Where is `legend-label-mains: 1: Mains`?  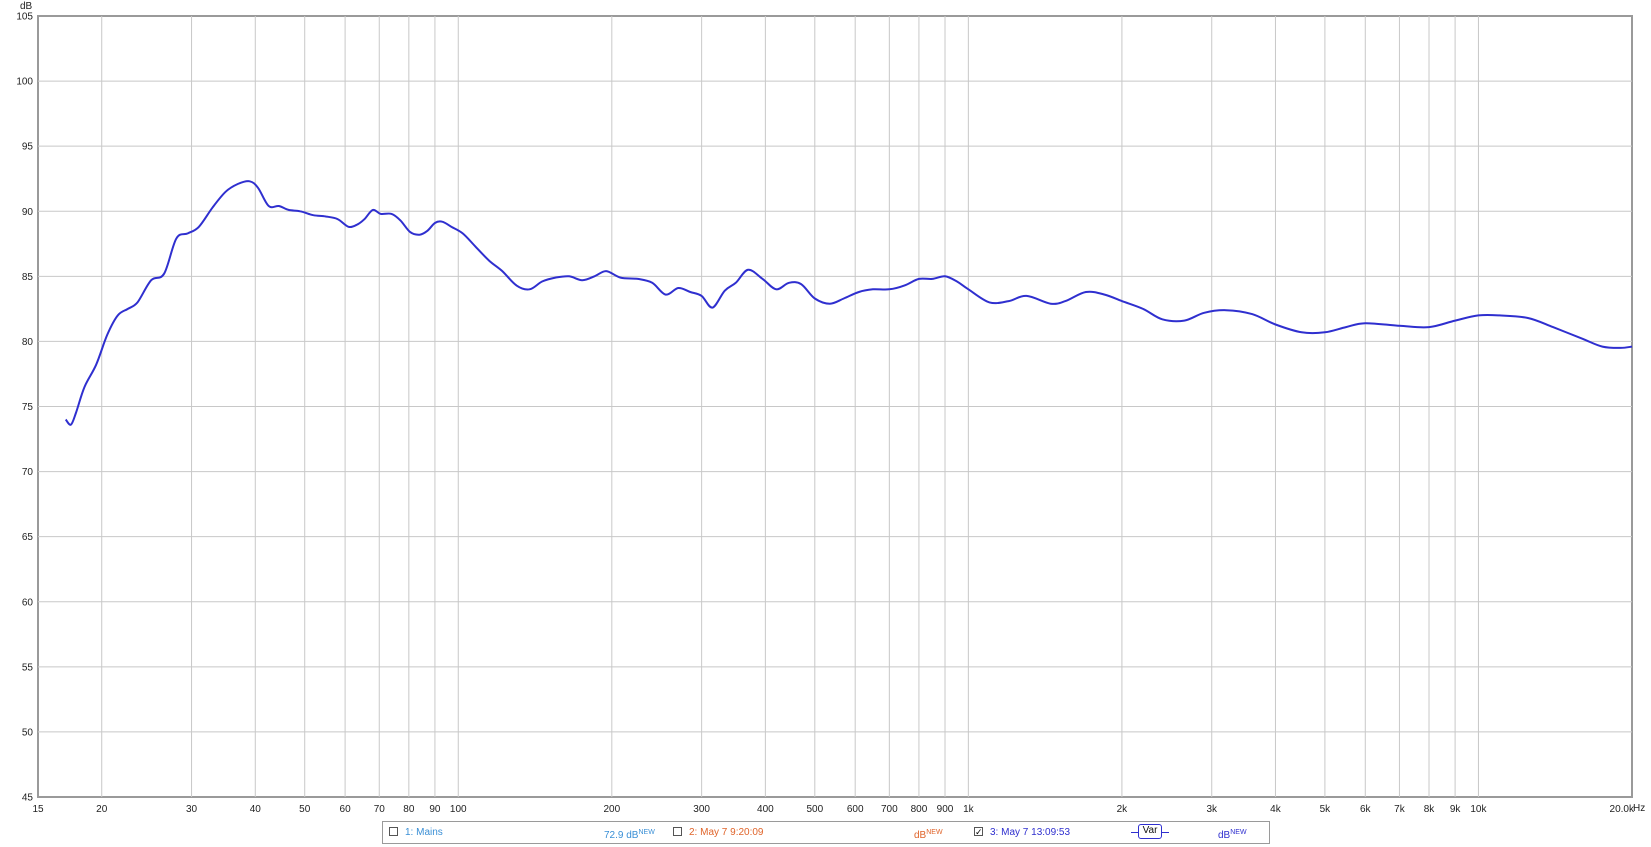
legend-label-mains: 1: Mains is located at coordinates (424, 832).